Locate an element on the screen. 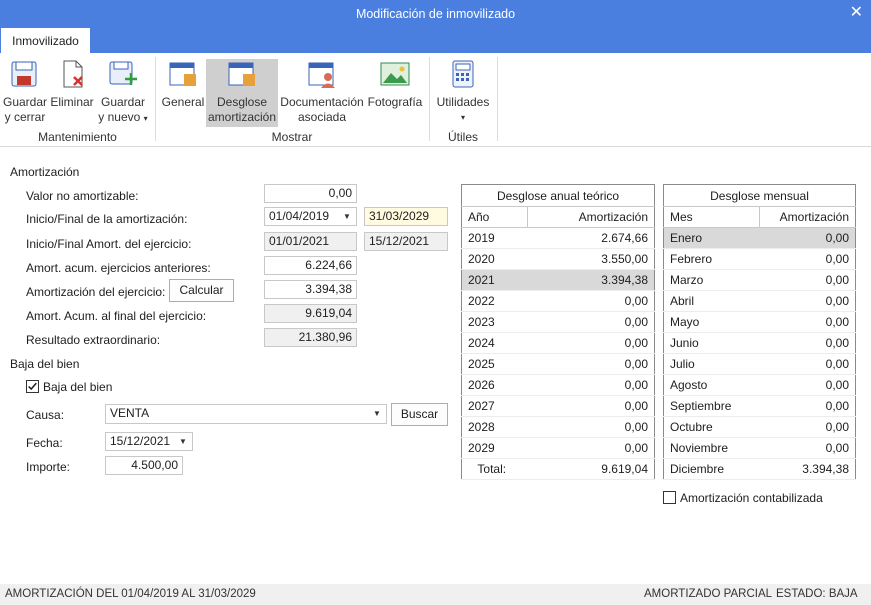  table-row: Agosto 0,00 is located at coordinates (759, 385).